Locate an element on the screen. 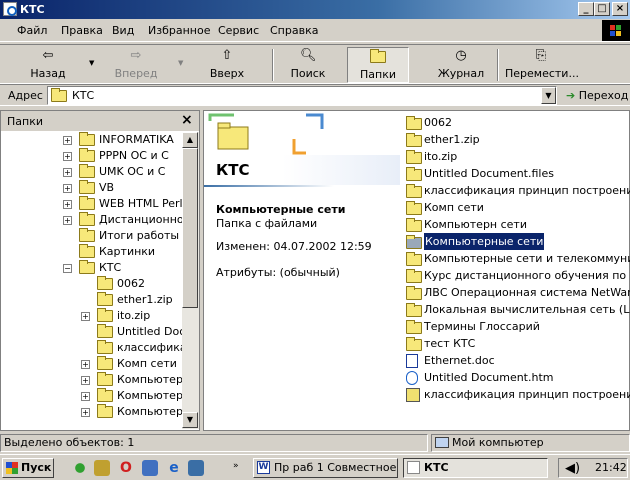 Image resolution: width=630 pixels, height=480 pixels. quicklaunch-desktop-icon is located at coordinates (196, 468).